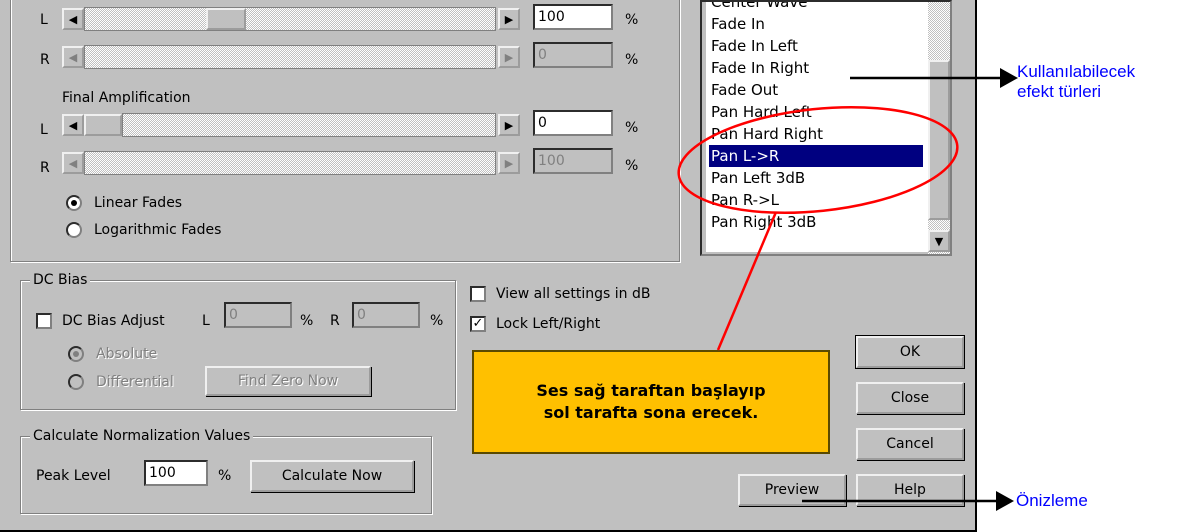 The width and height of the screenshot is (1189, 532). I want to click on effects-annotation-line-2: efekt türleri, so click(1059, 91).